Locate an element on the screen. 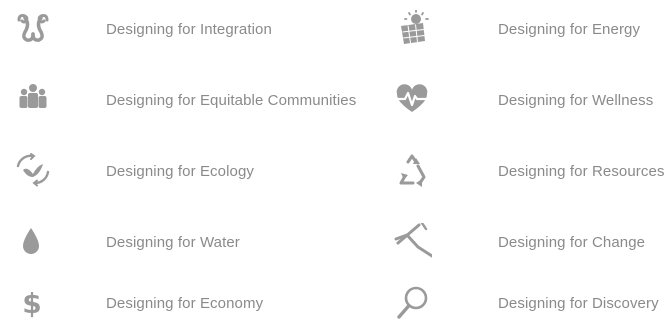 The height and width of the screenshot is (329, 664). item-energy-label: Designing for Energy is located at coordinates (569, 29).